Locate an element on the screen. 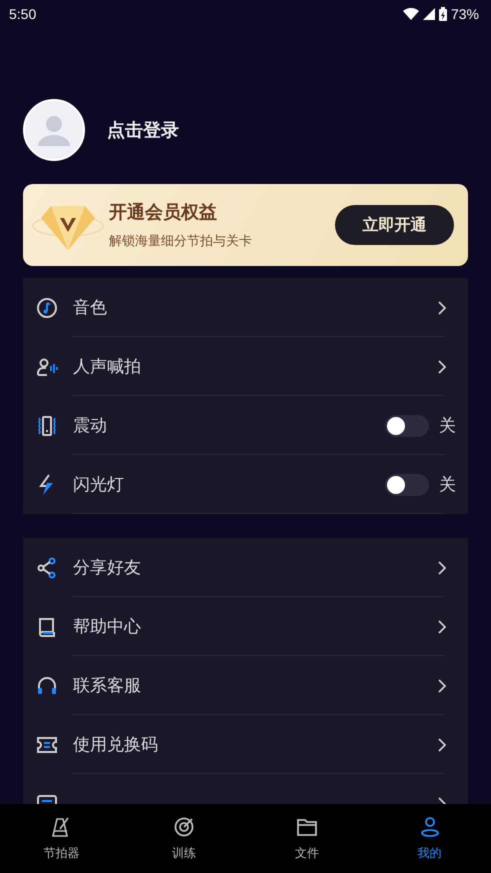 The height and width of the screenshot is (873, 491). settings-row: 震动 关 is located at coordinates (245, 425).